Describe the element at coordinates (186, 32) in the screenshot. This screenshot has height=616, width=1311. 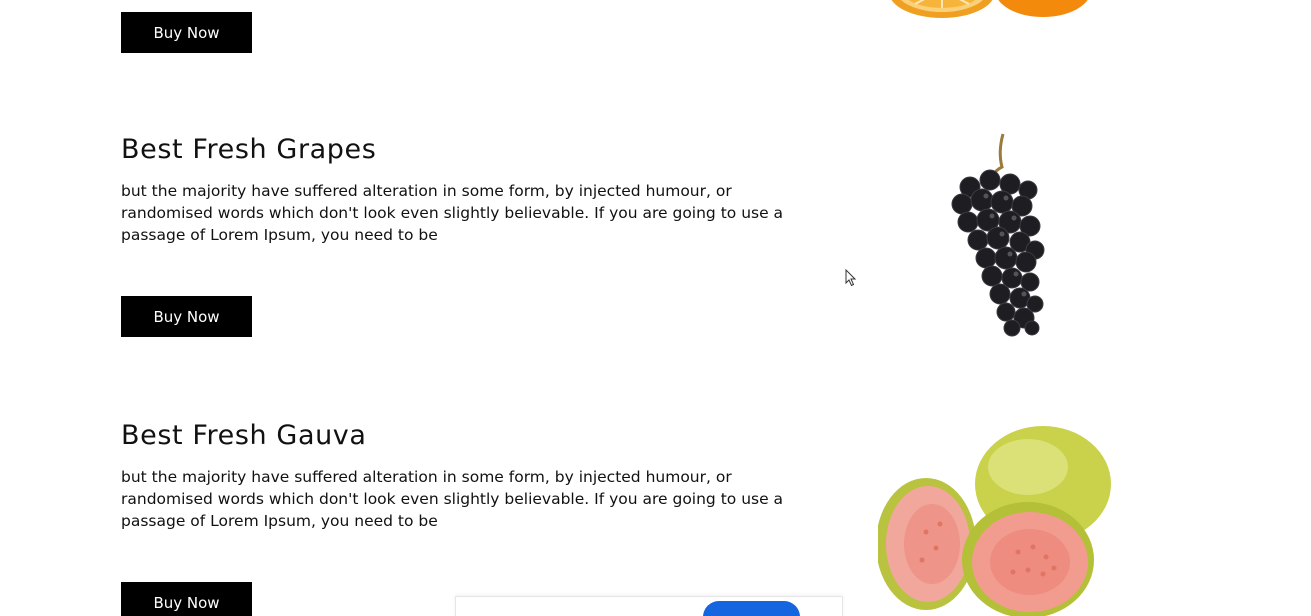
I see `buy-now-button-orange: Buy Now` at that location.